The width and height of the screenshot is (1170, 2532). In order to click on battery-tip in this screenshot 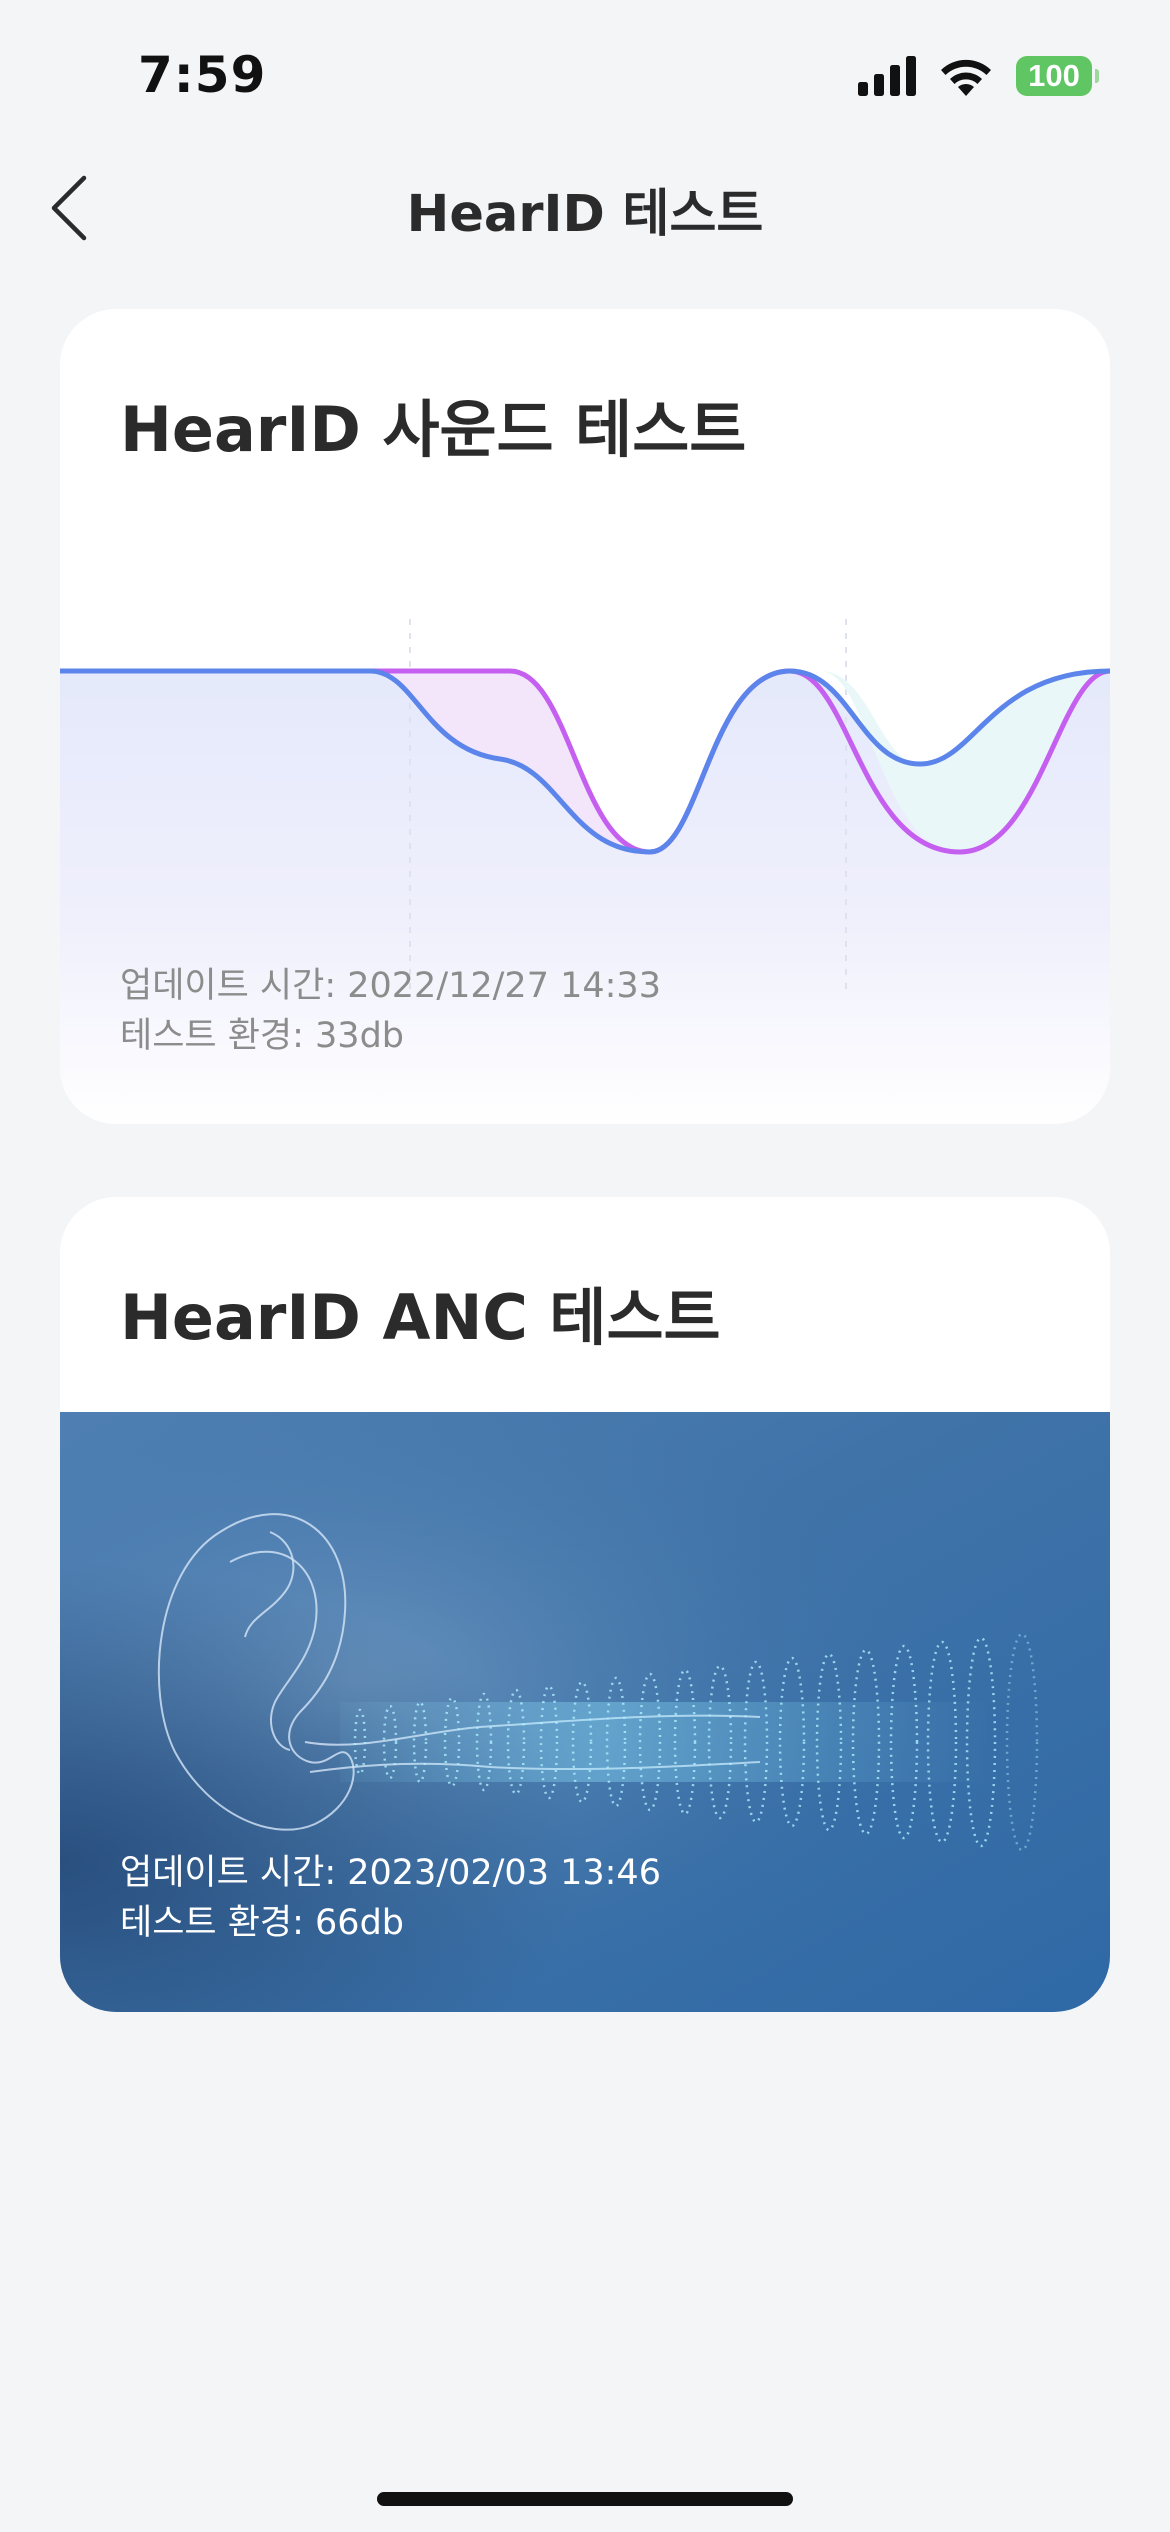, I will do `click(1097, 76)`.